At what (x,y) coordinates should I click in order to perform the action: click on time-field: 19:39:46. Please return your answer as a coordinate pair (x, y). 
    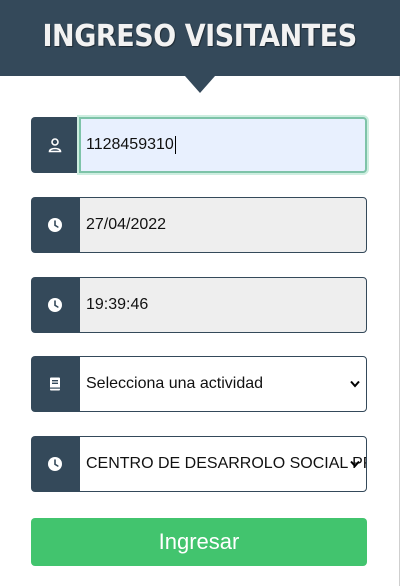
    Looking at the image, I should click on (223, 305).